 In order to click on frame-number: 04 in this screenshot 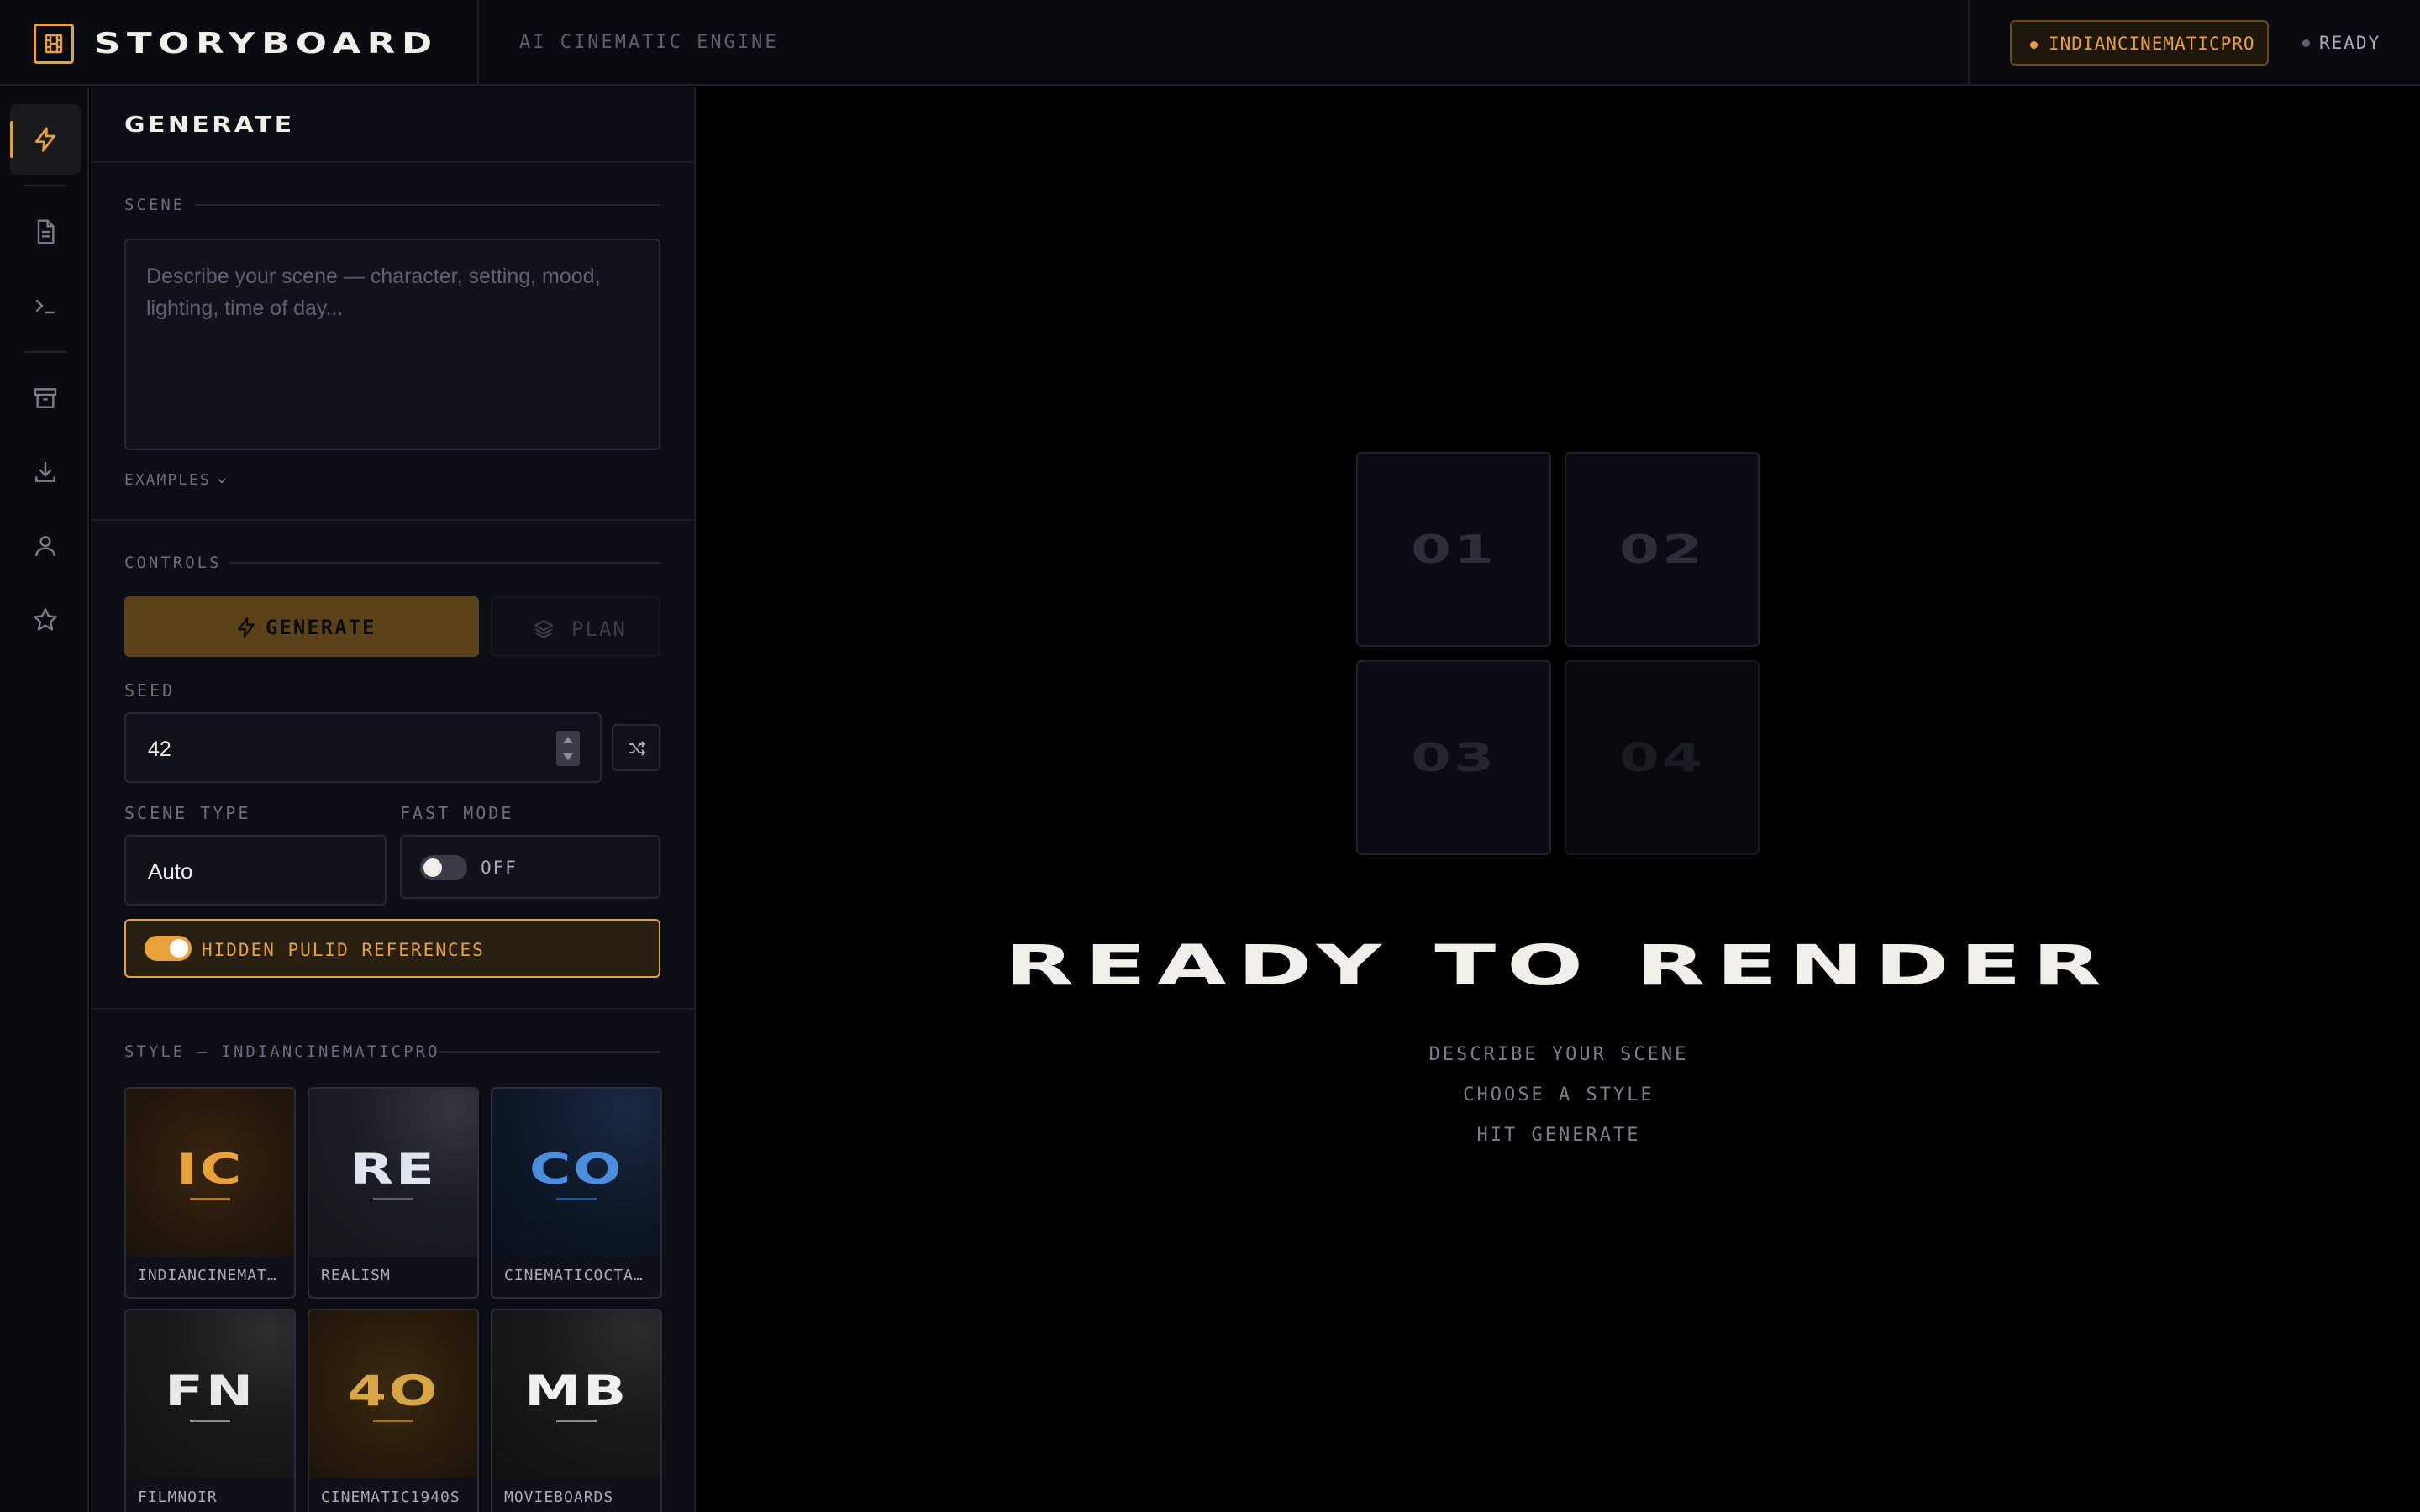, I will do `click(1661, 757)`.